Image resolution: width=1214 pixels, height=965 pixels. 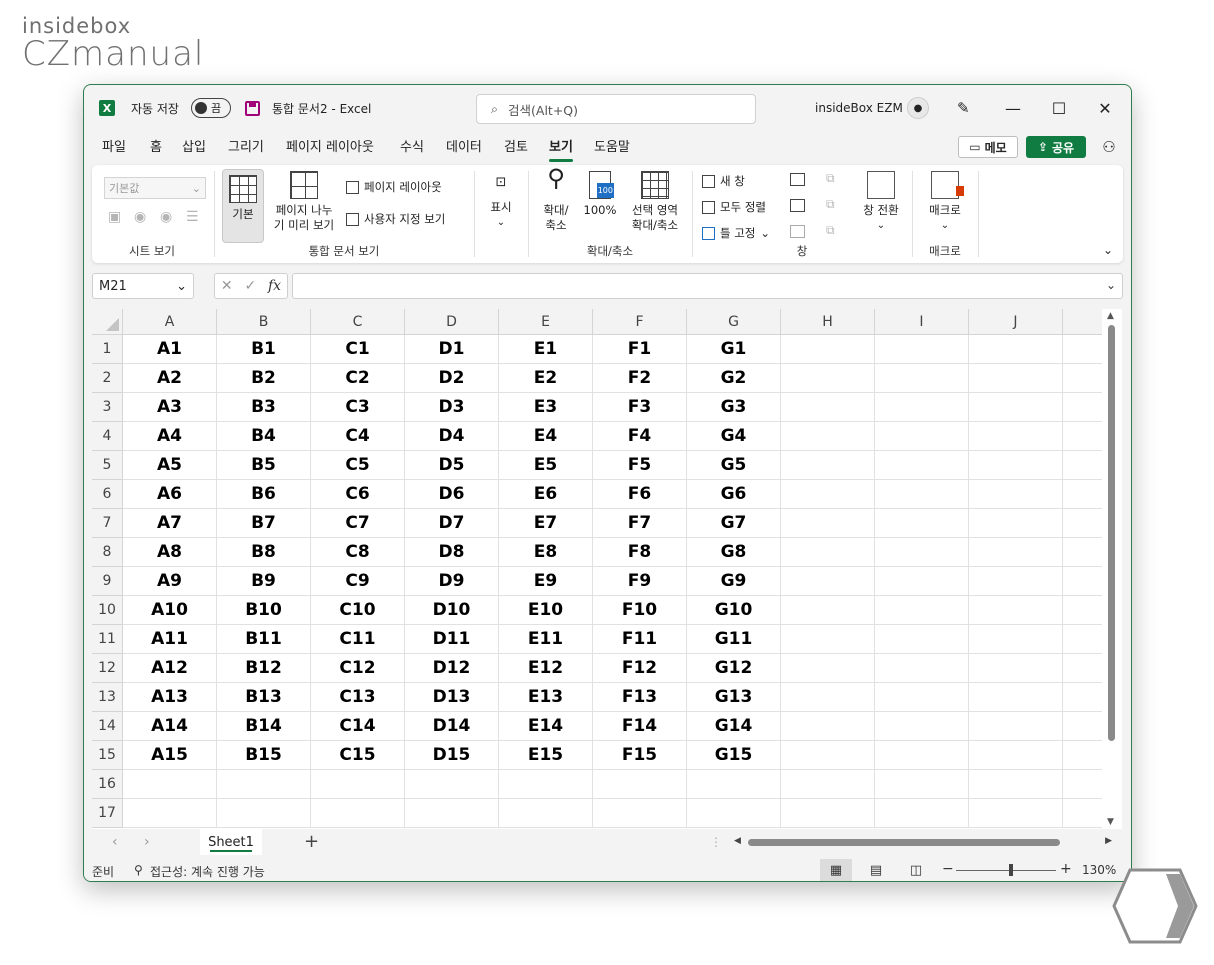 What do you see at coordinates (170, 552) in the screenshot?
I see `grid-cell: A8` at bounding box center [170, 552].